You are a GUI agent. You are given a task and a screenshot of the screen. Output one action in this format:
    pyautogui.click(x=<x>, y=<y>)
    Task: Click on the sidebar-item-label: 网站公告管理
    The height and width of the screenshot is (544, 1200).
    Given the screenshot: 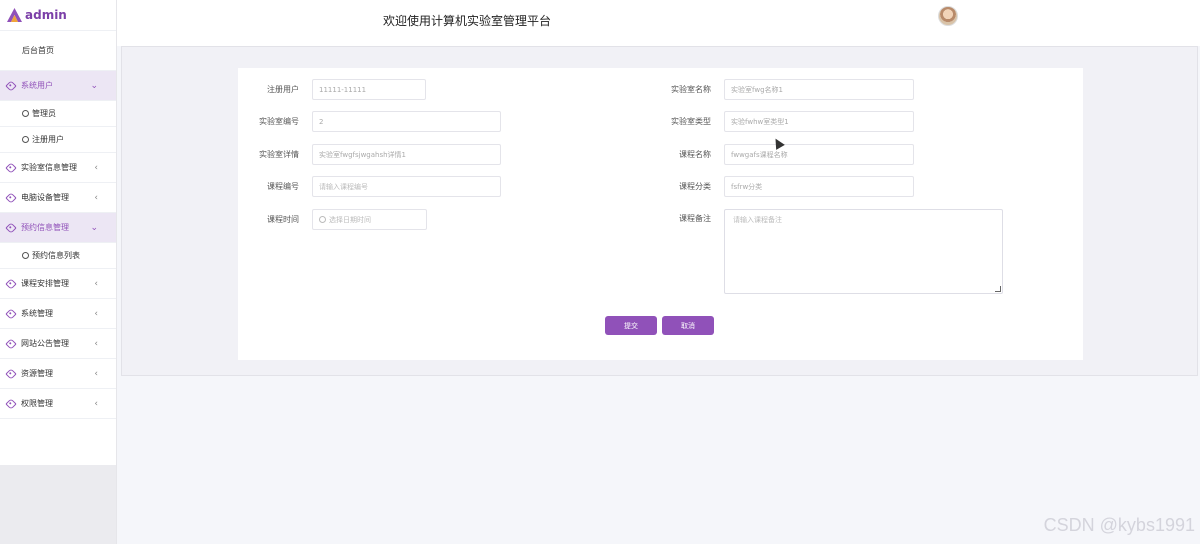 What is the action you would take?
    pyautogui.click(x=45, y=343)
    